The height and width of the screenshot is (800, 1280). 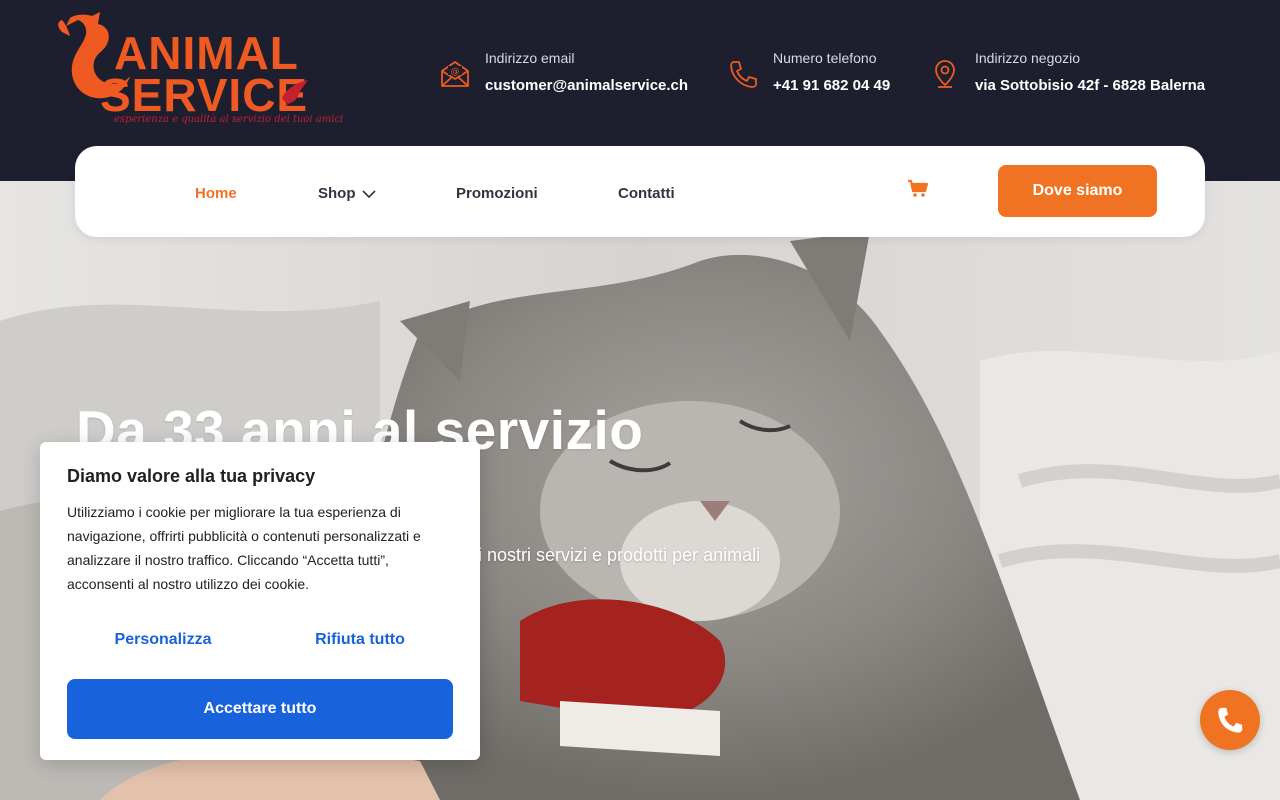 What do you see at coordinates (530, 58) in the screenshot?
I see `contact-email-label: Indirizzo email` at bounding box center [530, 58].